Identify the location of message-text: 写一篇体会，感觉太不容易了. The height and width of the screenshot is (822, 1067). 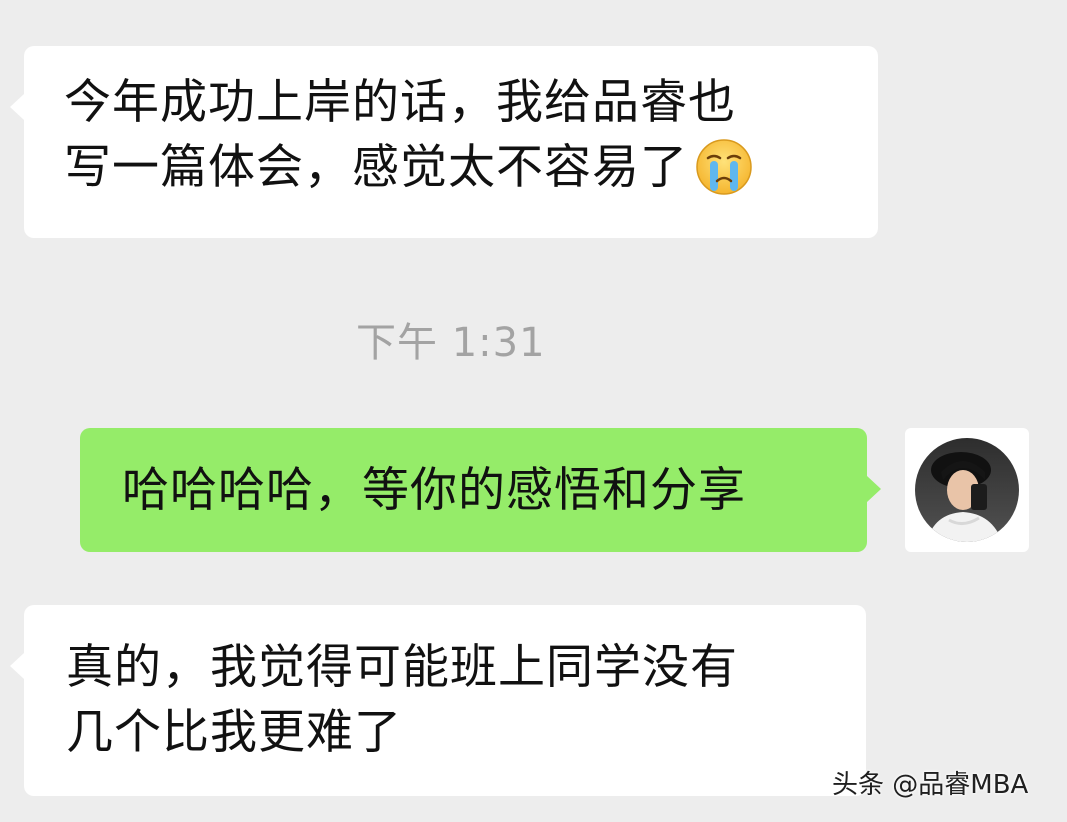
(376, 167).